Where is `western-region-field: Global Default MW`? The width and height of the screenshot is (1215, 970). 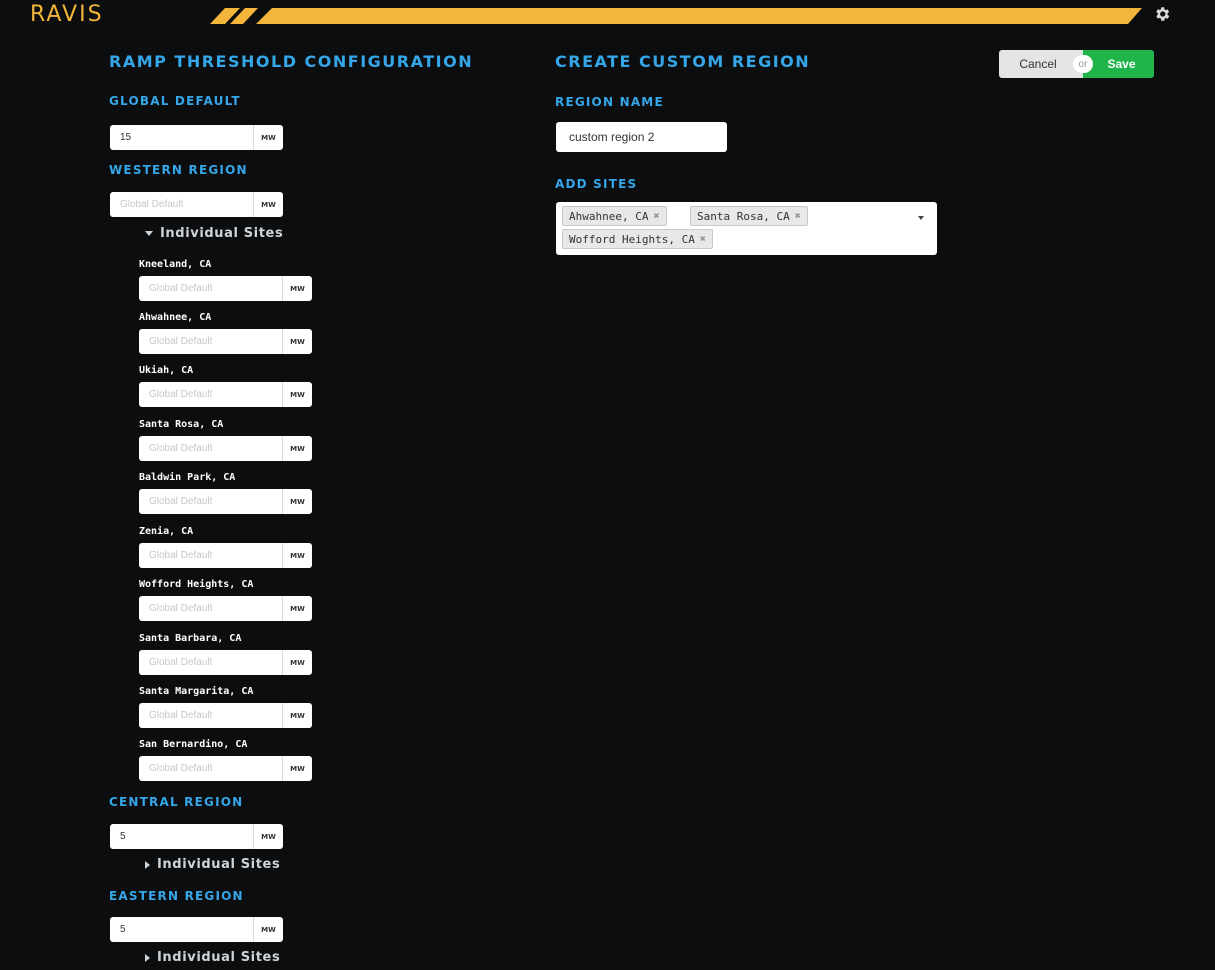
western-region-field: Global Default MW is located at coordinates (196, 204).